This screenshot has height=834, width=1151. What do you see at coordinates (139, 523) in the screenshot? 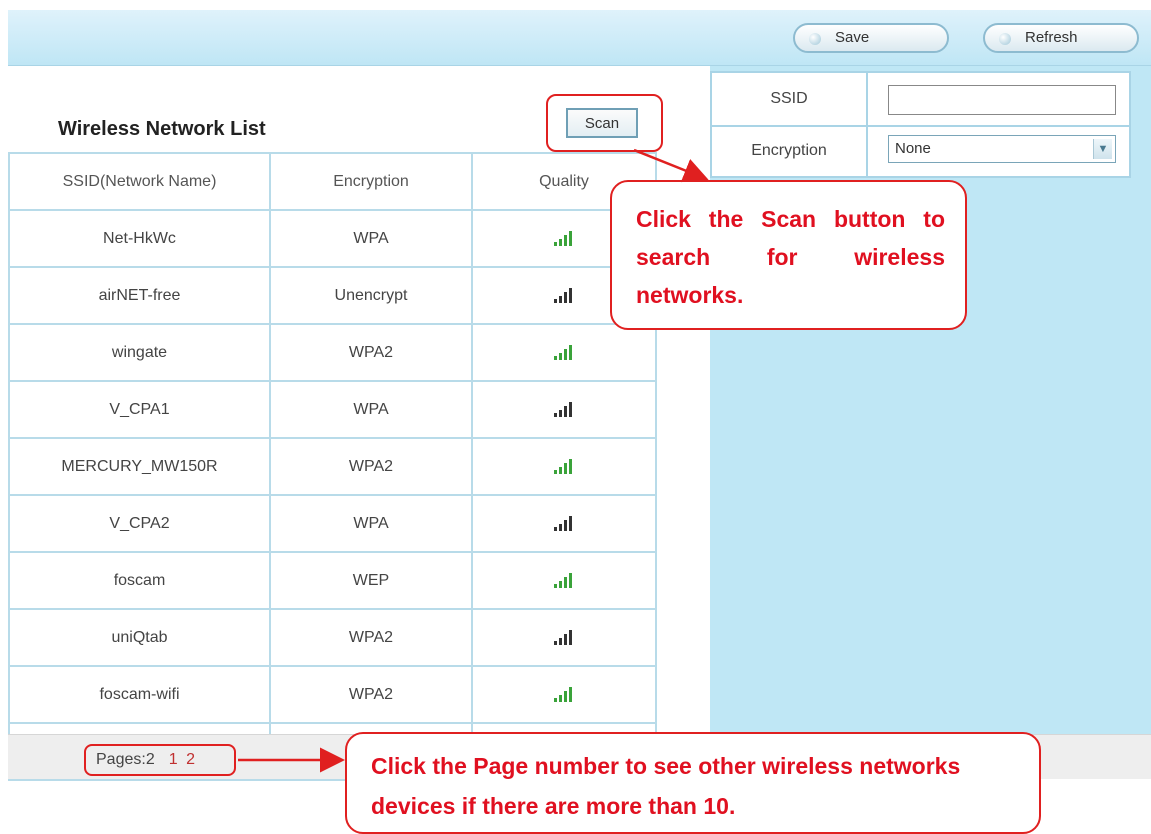
I see `ssid-cell: V_CPA2` at bounding box center [139, 523].